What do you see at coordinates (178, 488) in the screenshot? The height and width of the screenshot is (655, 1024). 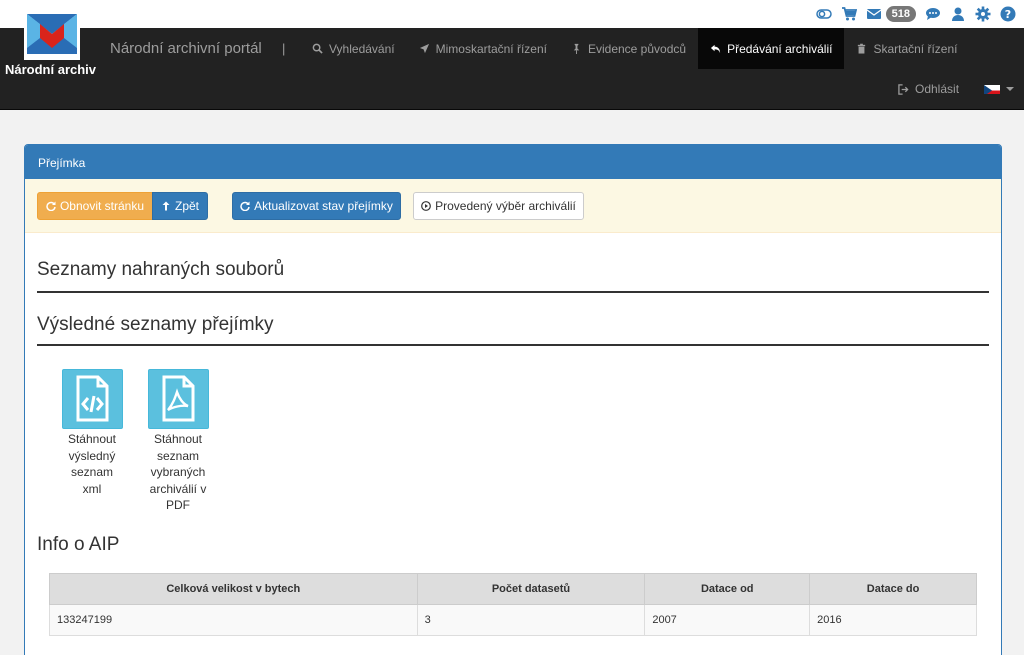 I see `download-line: archiválií v` at bounding box center [178, 488].